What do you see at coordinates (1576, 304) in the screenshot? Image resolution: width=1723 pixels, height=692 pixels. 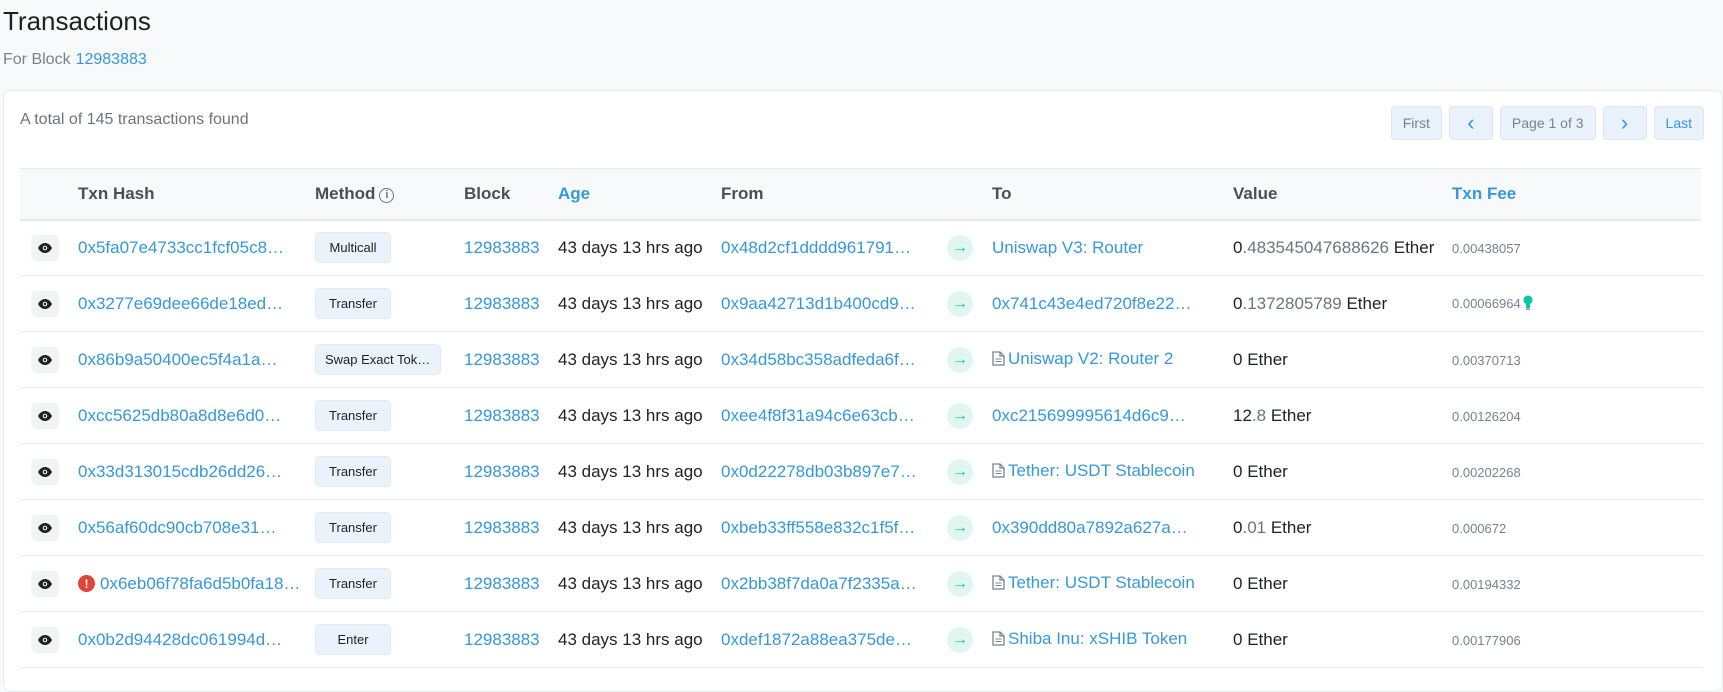 I see `fee-cell: 0.00066964` at bounding box center [1576, 304].